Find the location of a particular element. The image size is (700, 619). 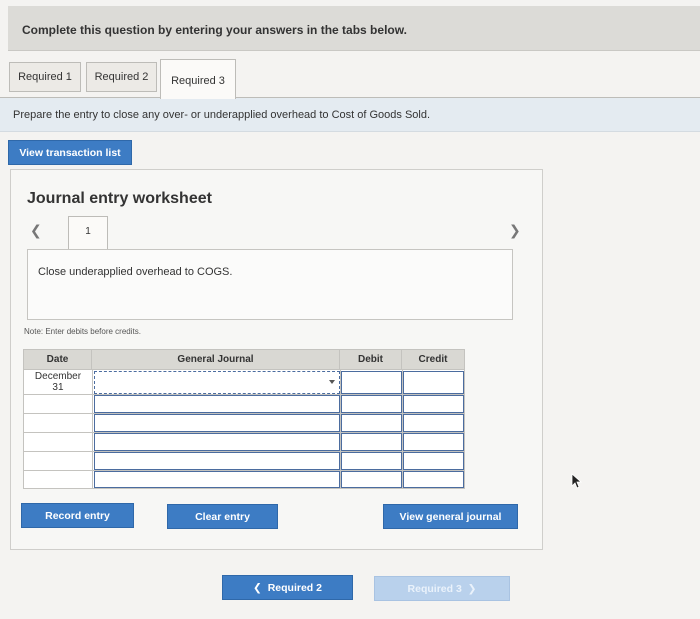

column-header-credit: Credit is located at coordinates (433, 360).